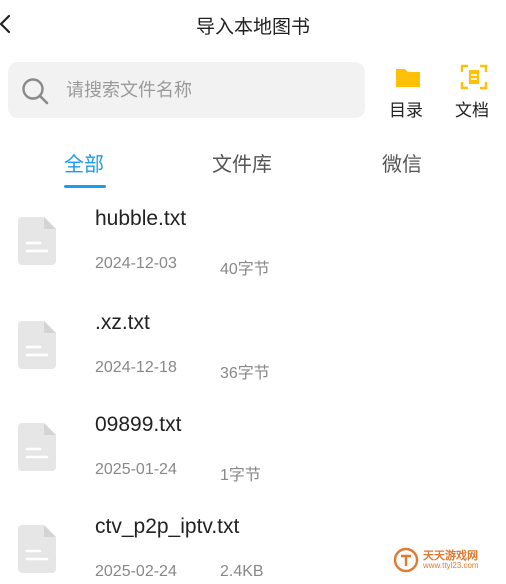  What do you see at coordinates (84, 162) in the screenshot?
I see `tab-all: 全部` at bounding box center [84, 162].